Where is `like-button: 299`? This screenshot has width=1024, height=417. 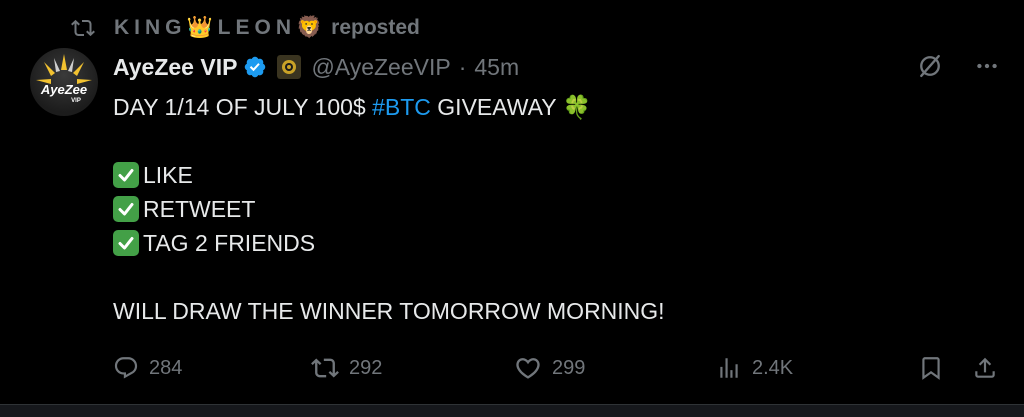
like-button: 299 is located at coordinates (549, 368).